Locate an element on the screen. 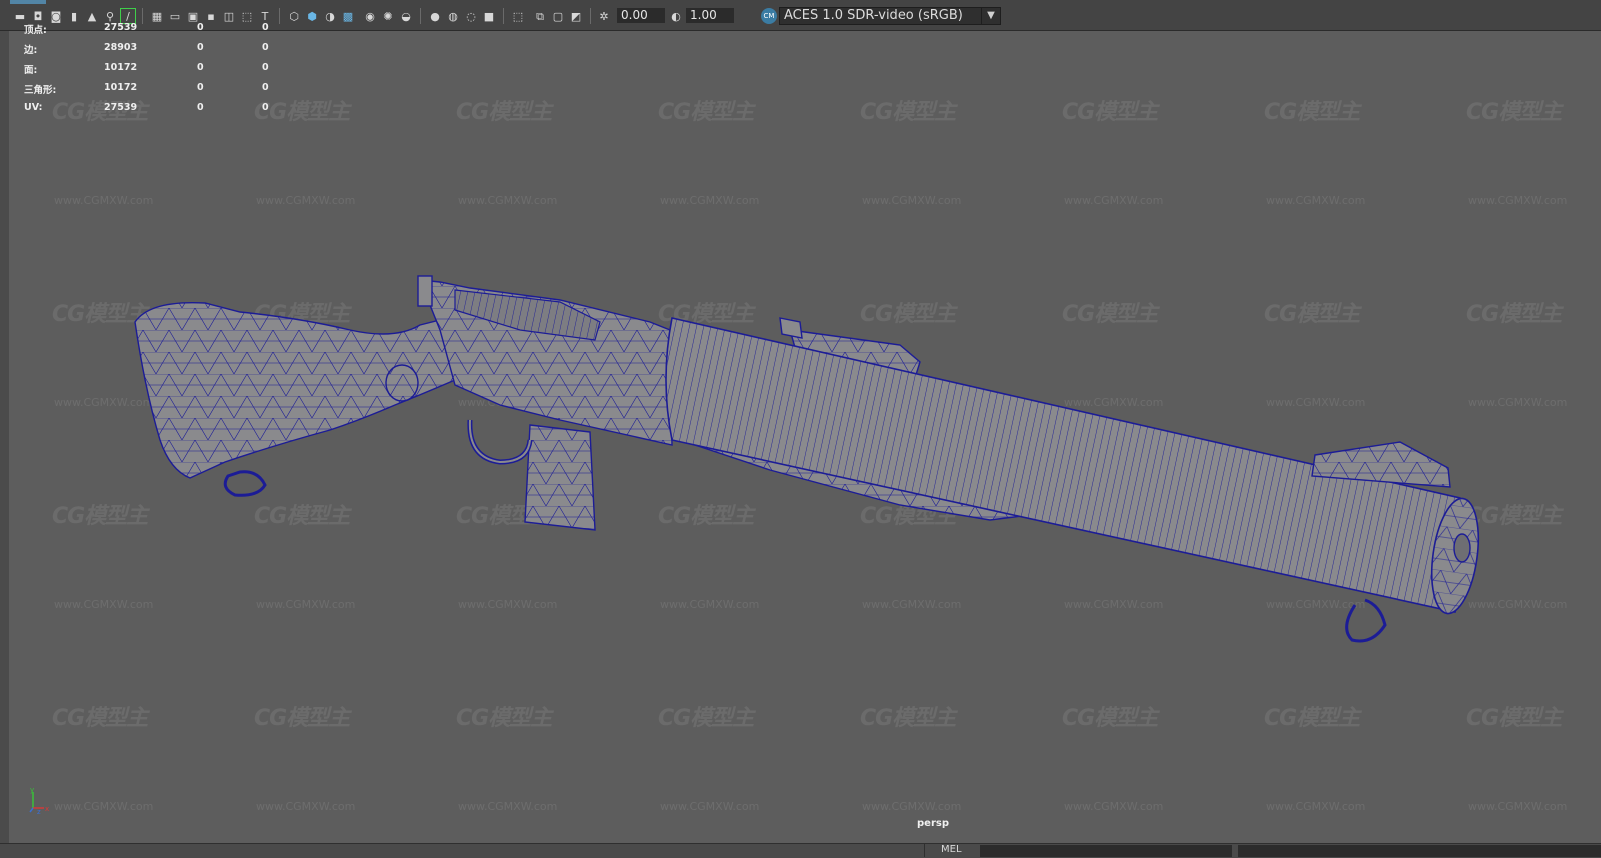 The width and height of the screenshot is (1601, 858). x-axis-label: x is located at coordinates (47, 809).